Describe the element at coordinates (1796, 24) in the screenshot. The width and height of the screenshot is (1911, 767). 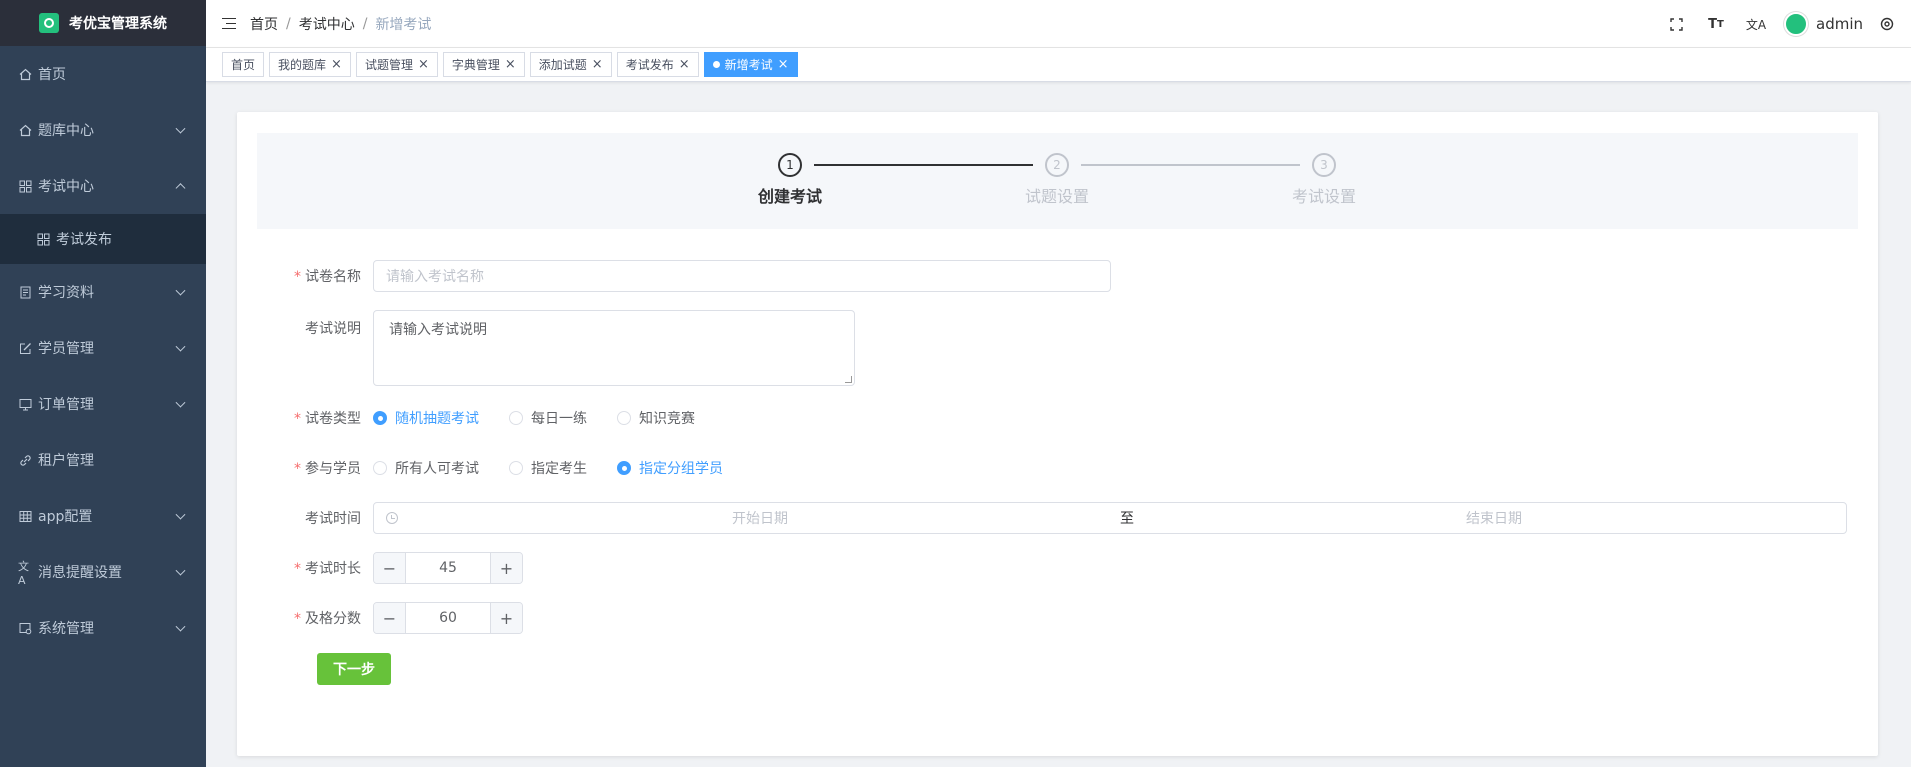
I see `avatar` at that location.